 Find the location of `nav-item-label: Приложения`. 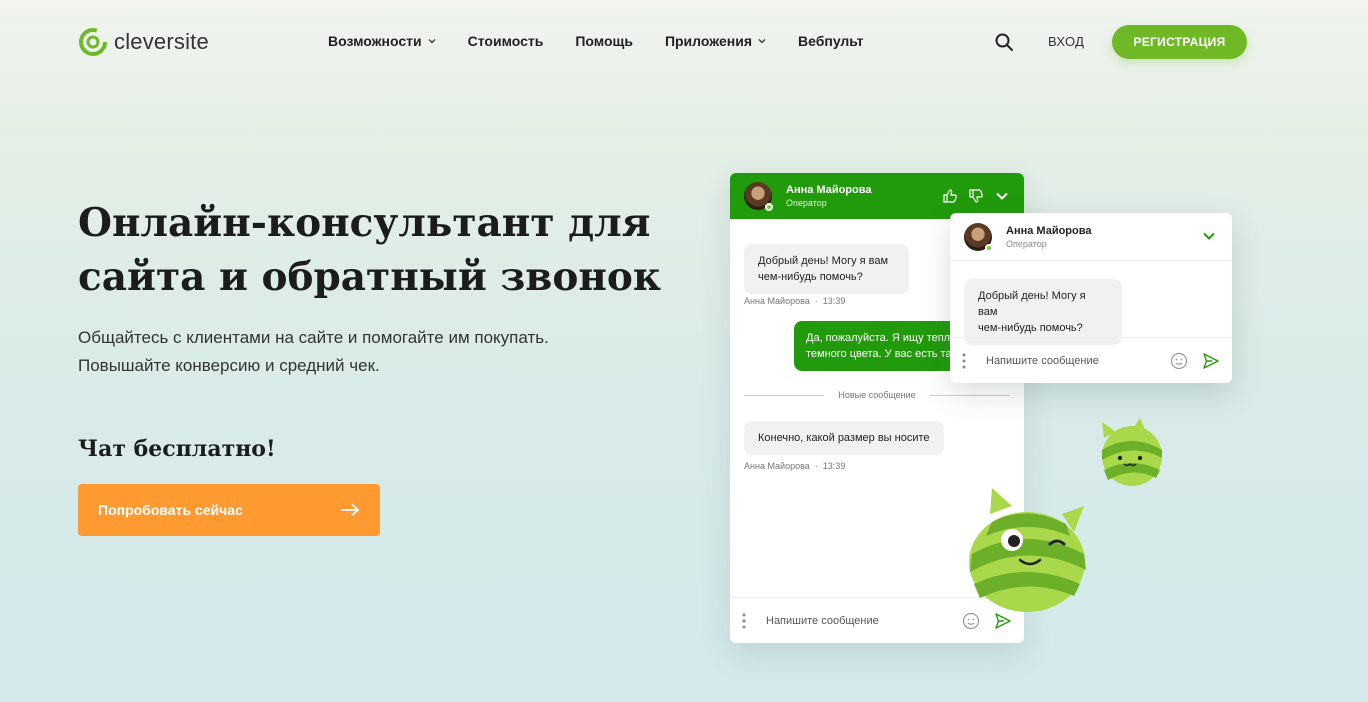

nav-item-label: Приложения is located at coordinates (708, 41).